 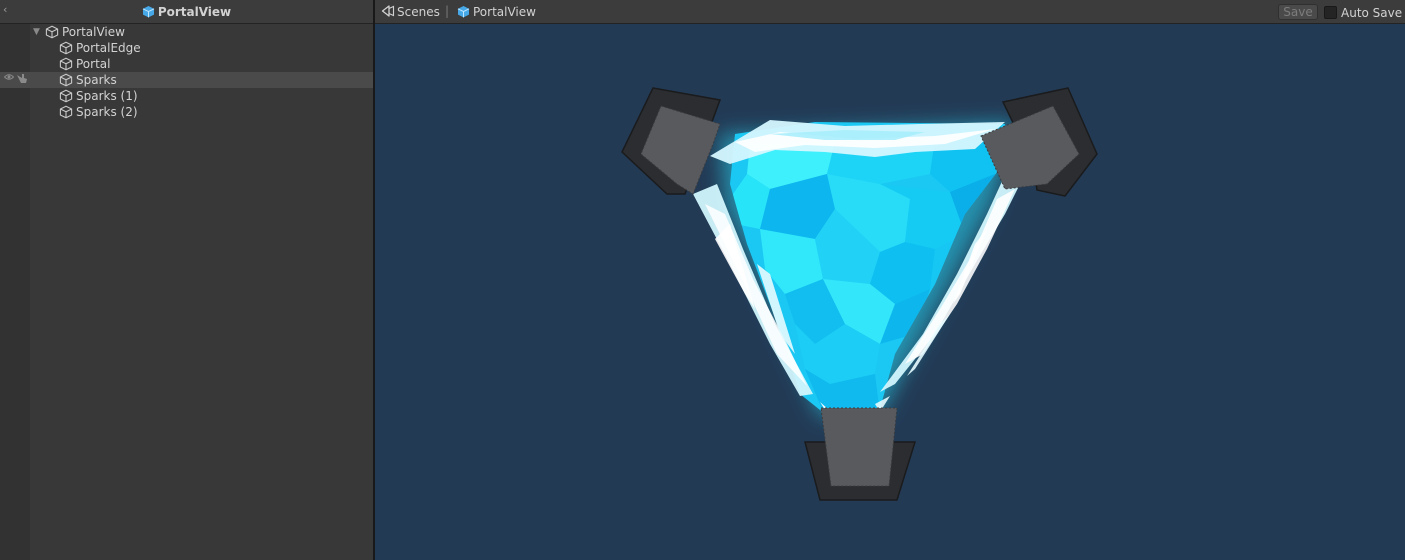 What do you see at coordinates (1298, 12) in the screenshot?
I see `save-button: Save` at bounding box center [1298, 12].